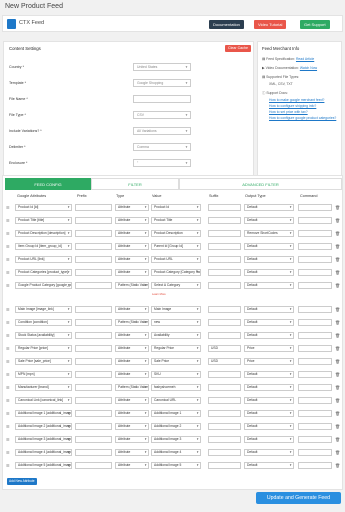 Image resolution: width=345 pixels, height=512 pixels. What do you see at coordinates (176, 220) in the screenshot?
I see `value-select: Product Title ▼` at bounding box center [176, 220].